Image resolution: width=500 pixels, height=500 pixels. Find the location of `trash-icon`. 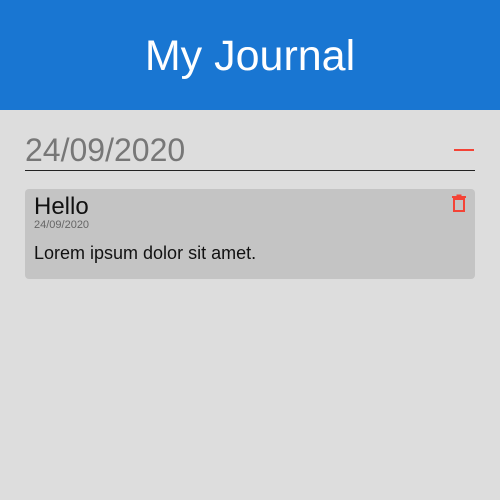

trash-icon is located at coordinates (459, 203).